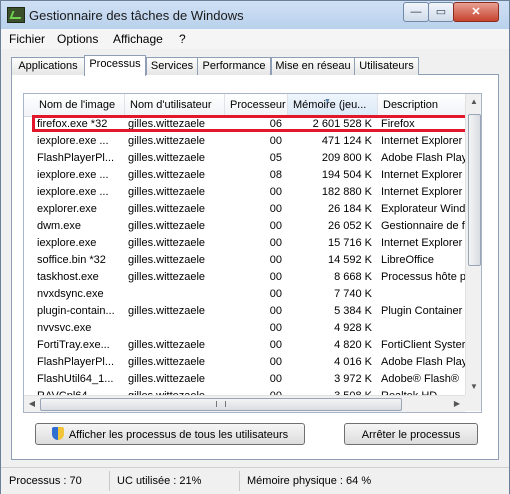 This screenshot has height=494, width=510. Describe the element at coordinates (57, 433) in the screenshot. I see `uac-shield-icon` at that location.